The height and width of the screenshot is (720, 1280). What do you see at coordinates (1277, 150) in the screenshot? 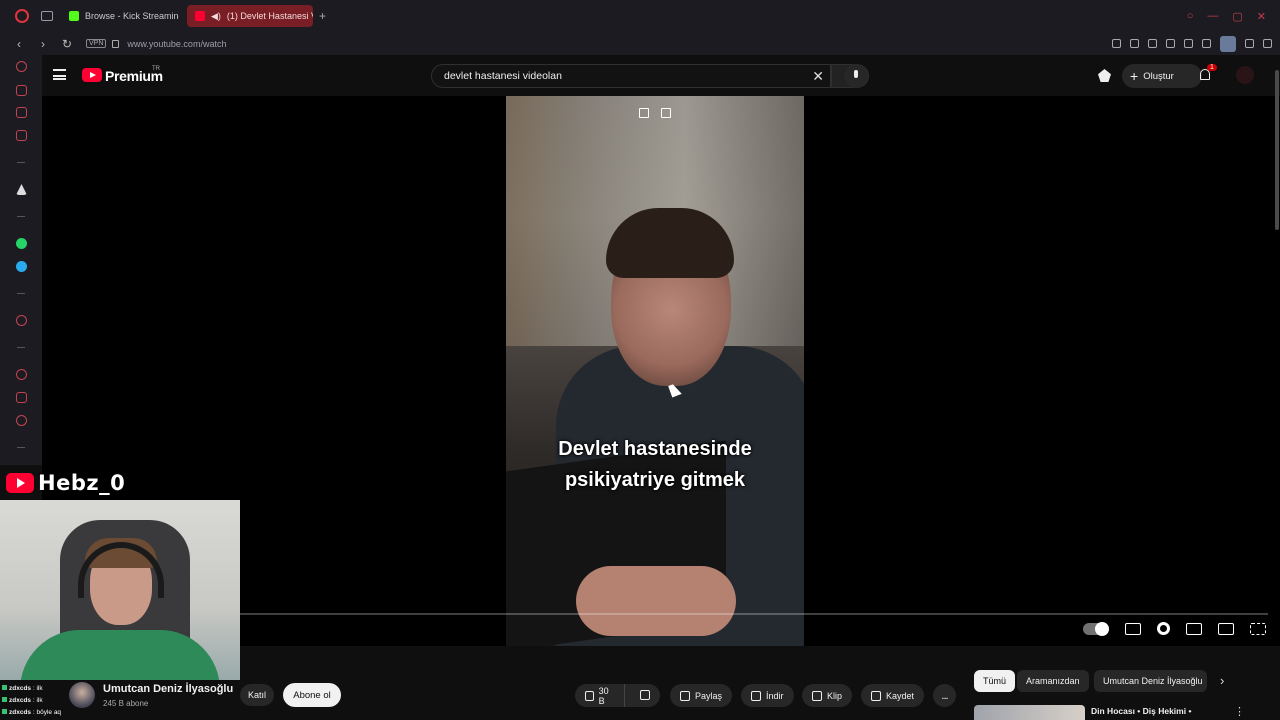
I see `page-scrollbar` at bounding box center [1277, 150].